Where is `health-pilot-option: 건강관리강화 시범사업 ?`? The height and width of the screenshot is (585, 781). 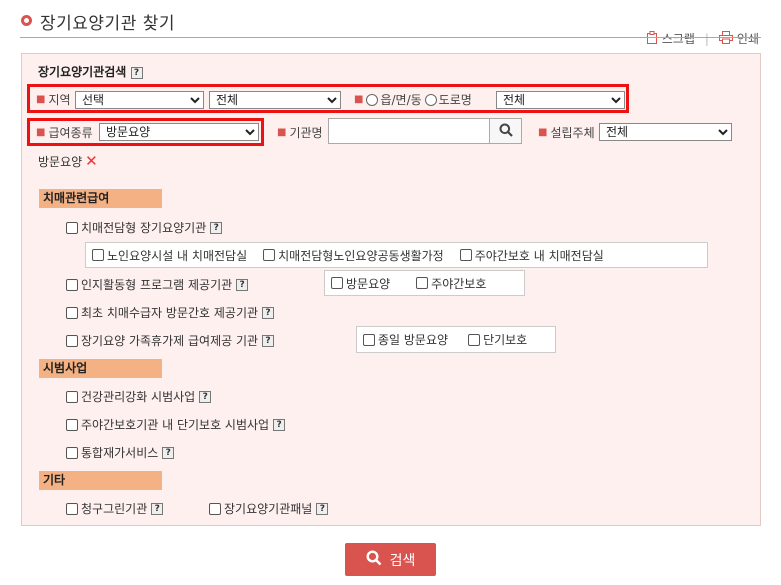 health-pilot-option: 건강관리강화 시범사업 ? is located at coordinates (139, 396).